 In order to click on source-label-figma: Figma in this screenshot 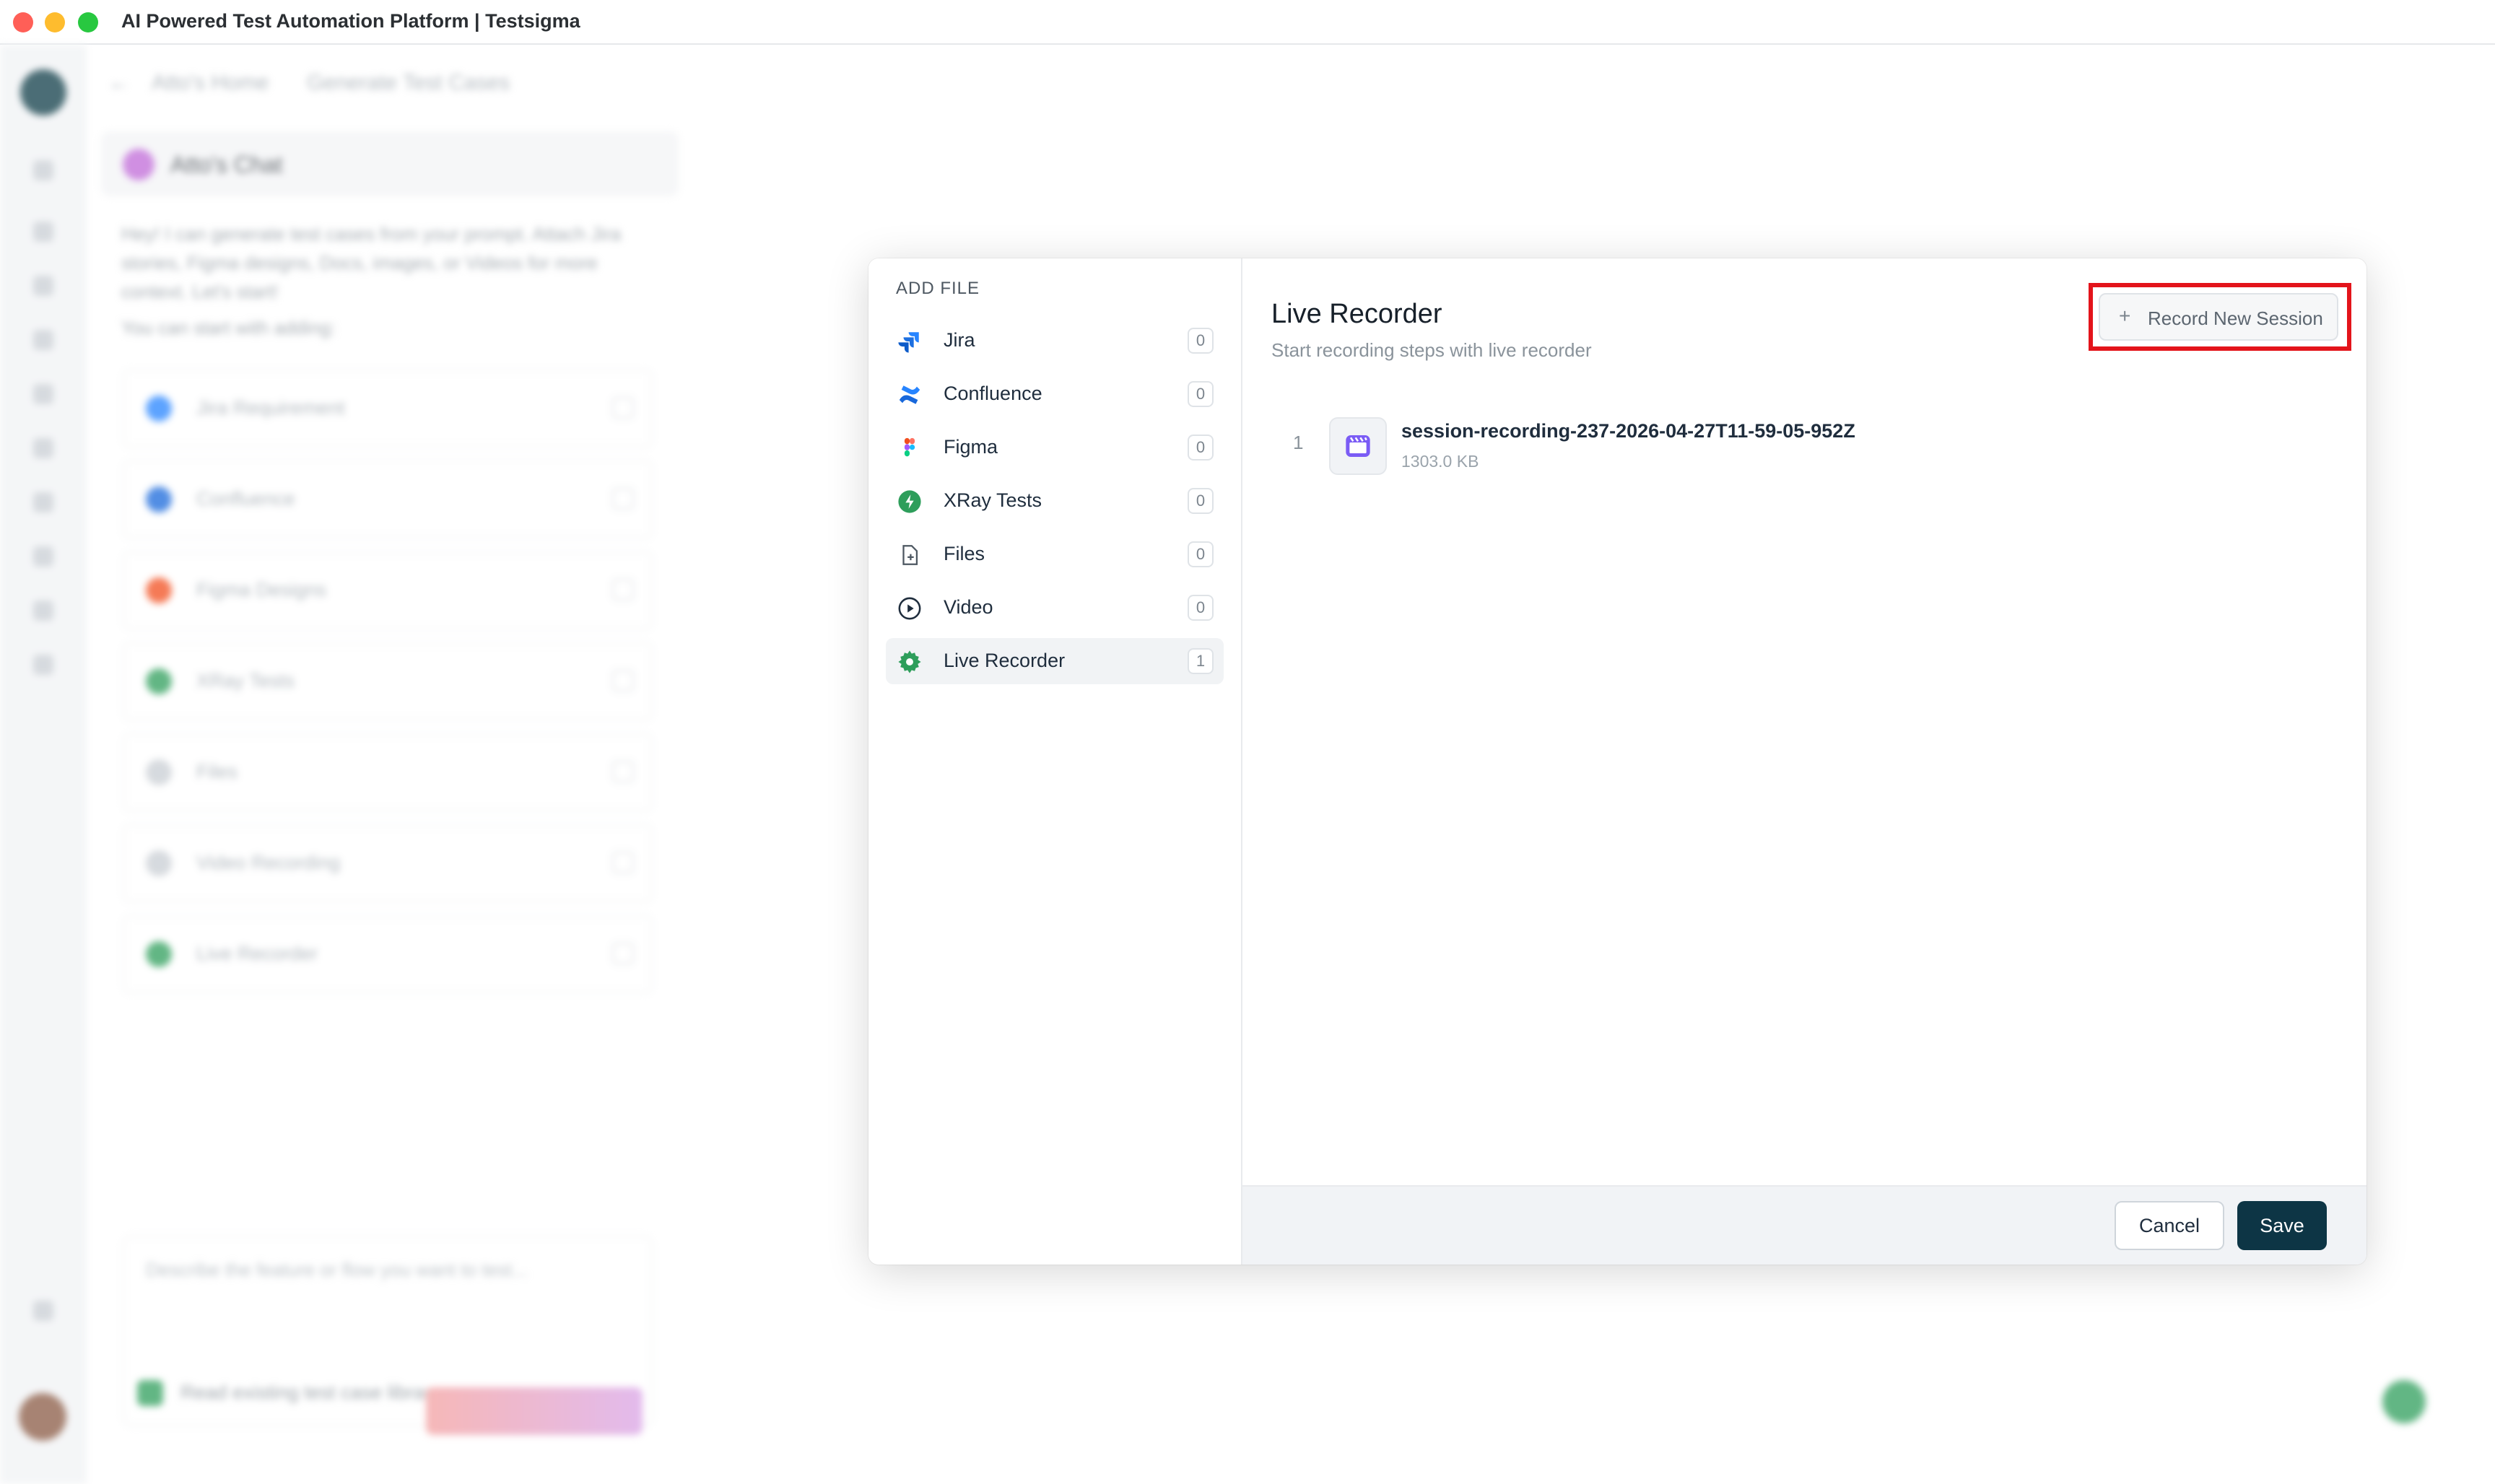, I will do `click(971, 447)`.